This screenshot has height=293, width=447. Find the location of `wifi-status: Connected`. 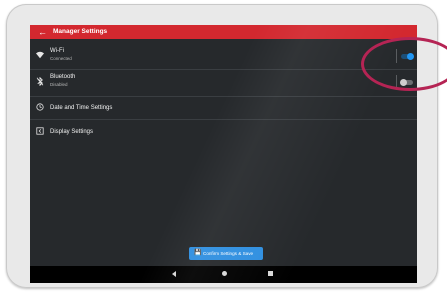

wifi-status: Connected is located at coordinates (61, 58).